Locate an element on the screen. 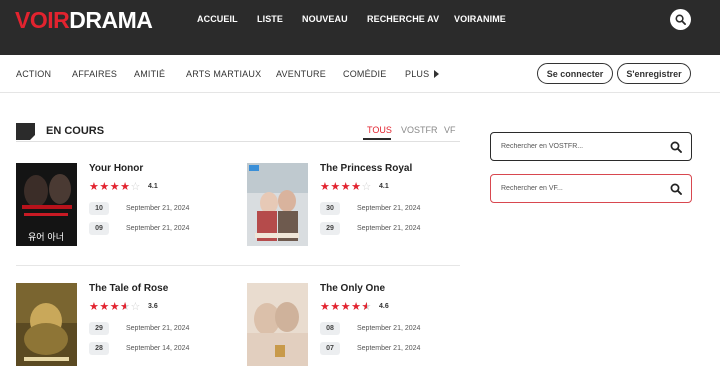 The width and height of the screenshot is (720, 380). genre-more-button: PLUS is located at coordinates (422, 74).